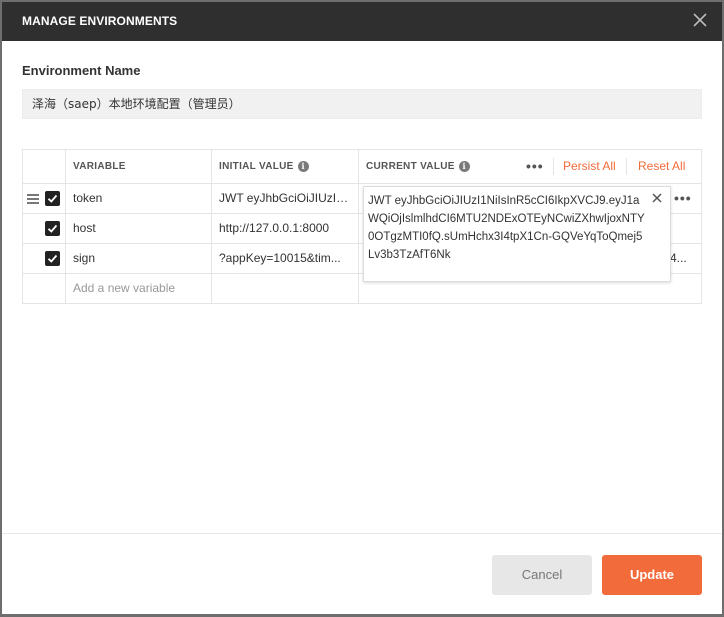 The height and width of the screenshot is (617, 724). Describe the element at coordinates (700, 20) in the screenshot. I see `close-icon` at that location.